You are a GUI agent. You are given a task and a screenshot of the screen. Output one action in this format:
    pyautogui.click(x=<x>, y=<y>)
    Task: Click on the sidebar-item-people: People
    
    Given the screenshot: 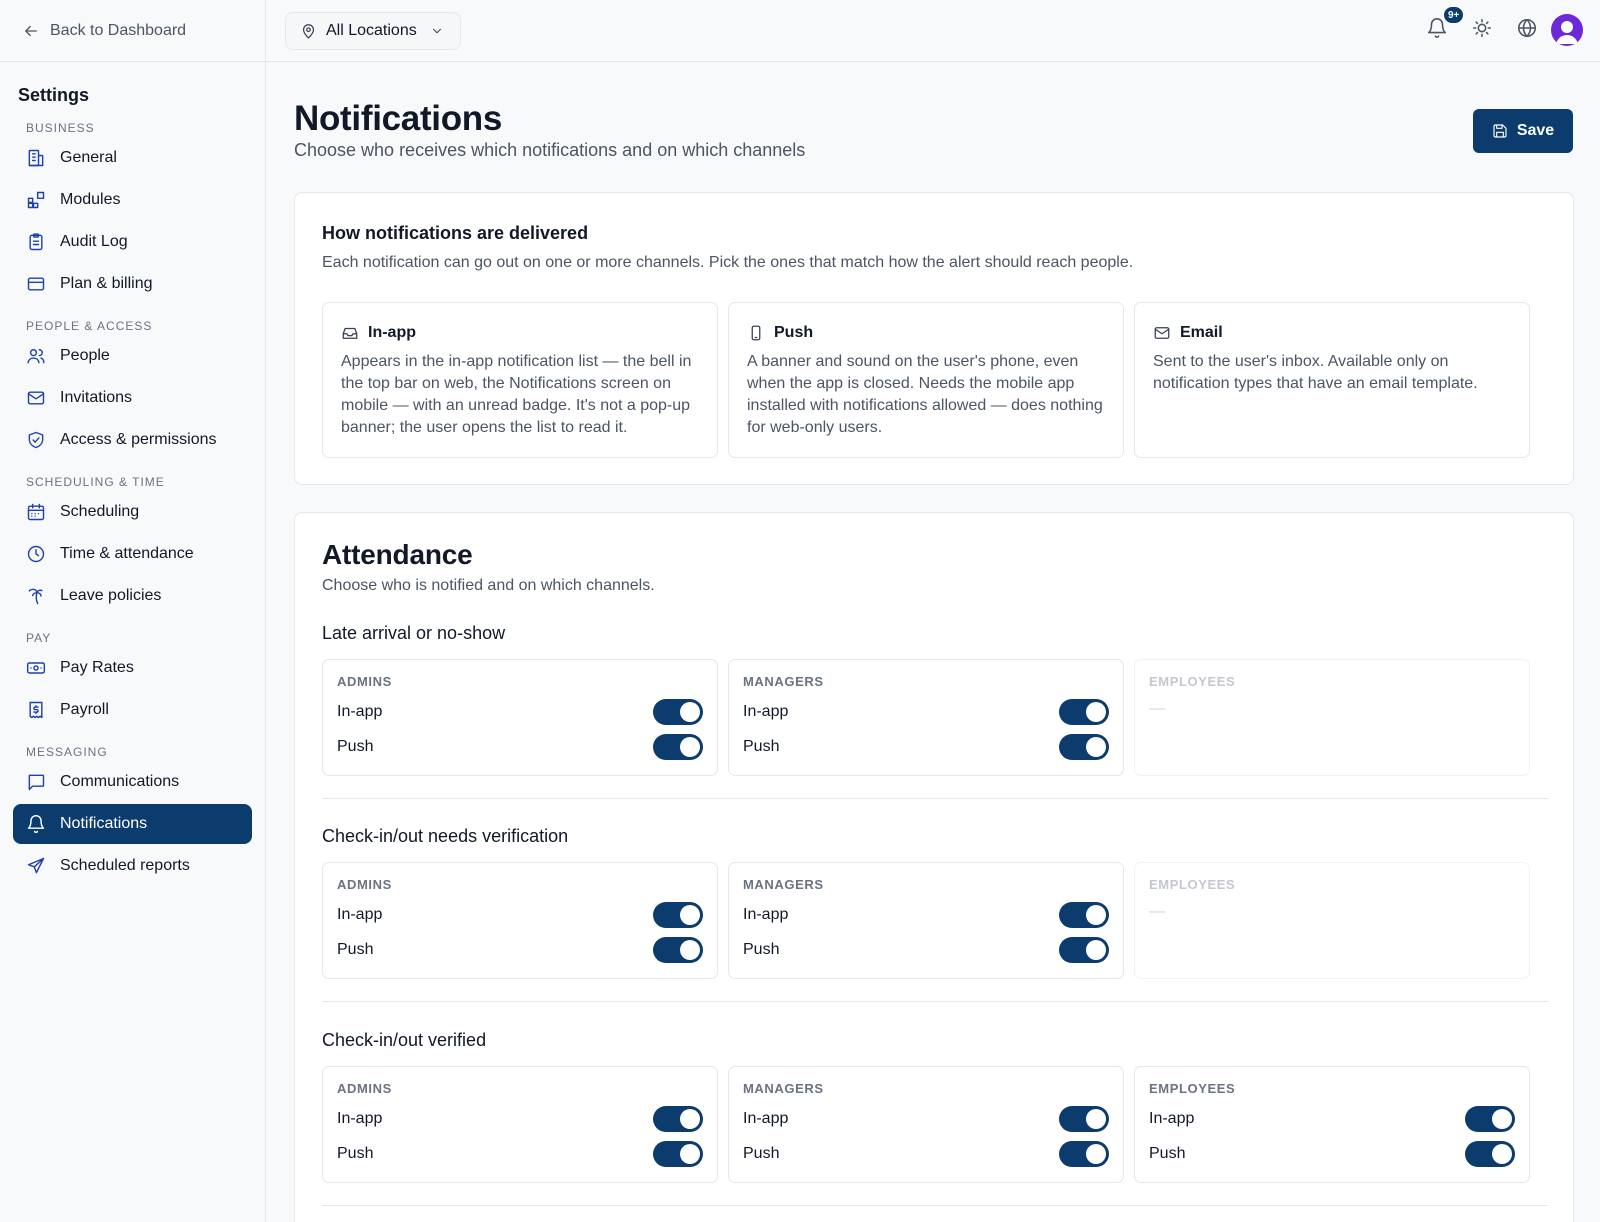 What is the action you would take?
    pyautogui.click(x=132, y=356)
    